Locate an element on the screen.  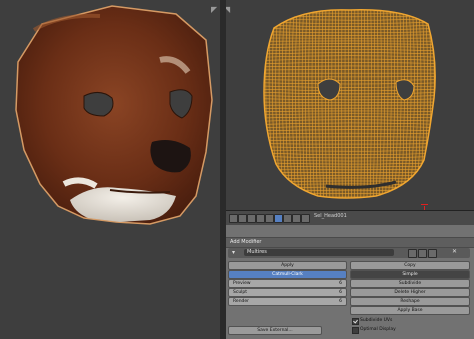
material-icon is located at coordinates (296, 218).